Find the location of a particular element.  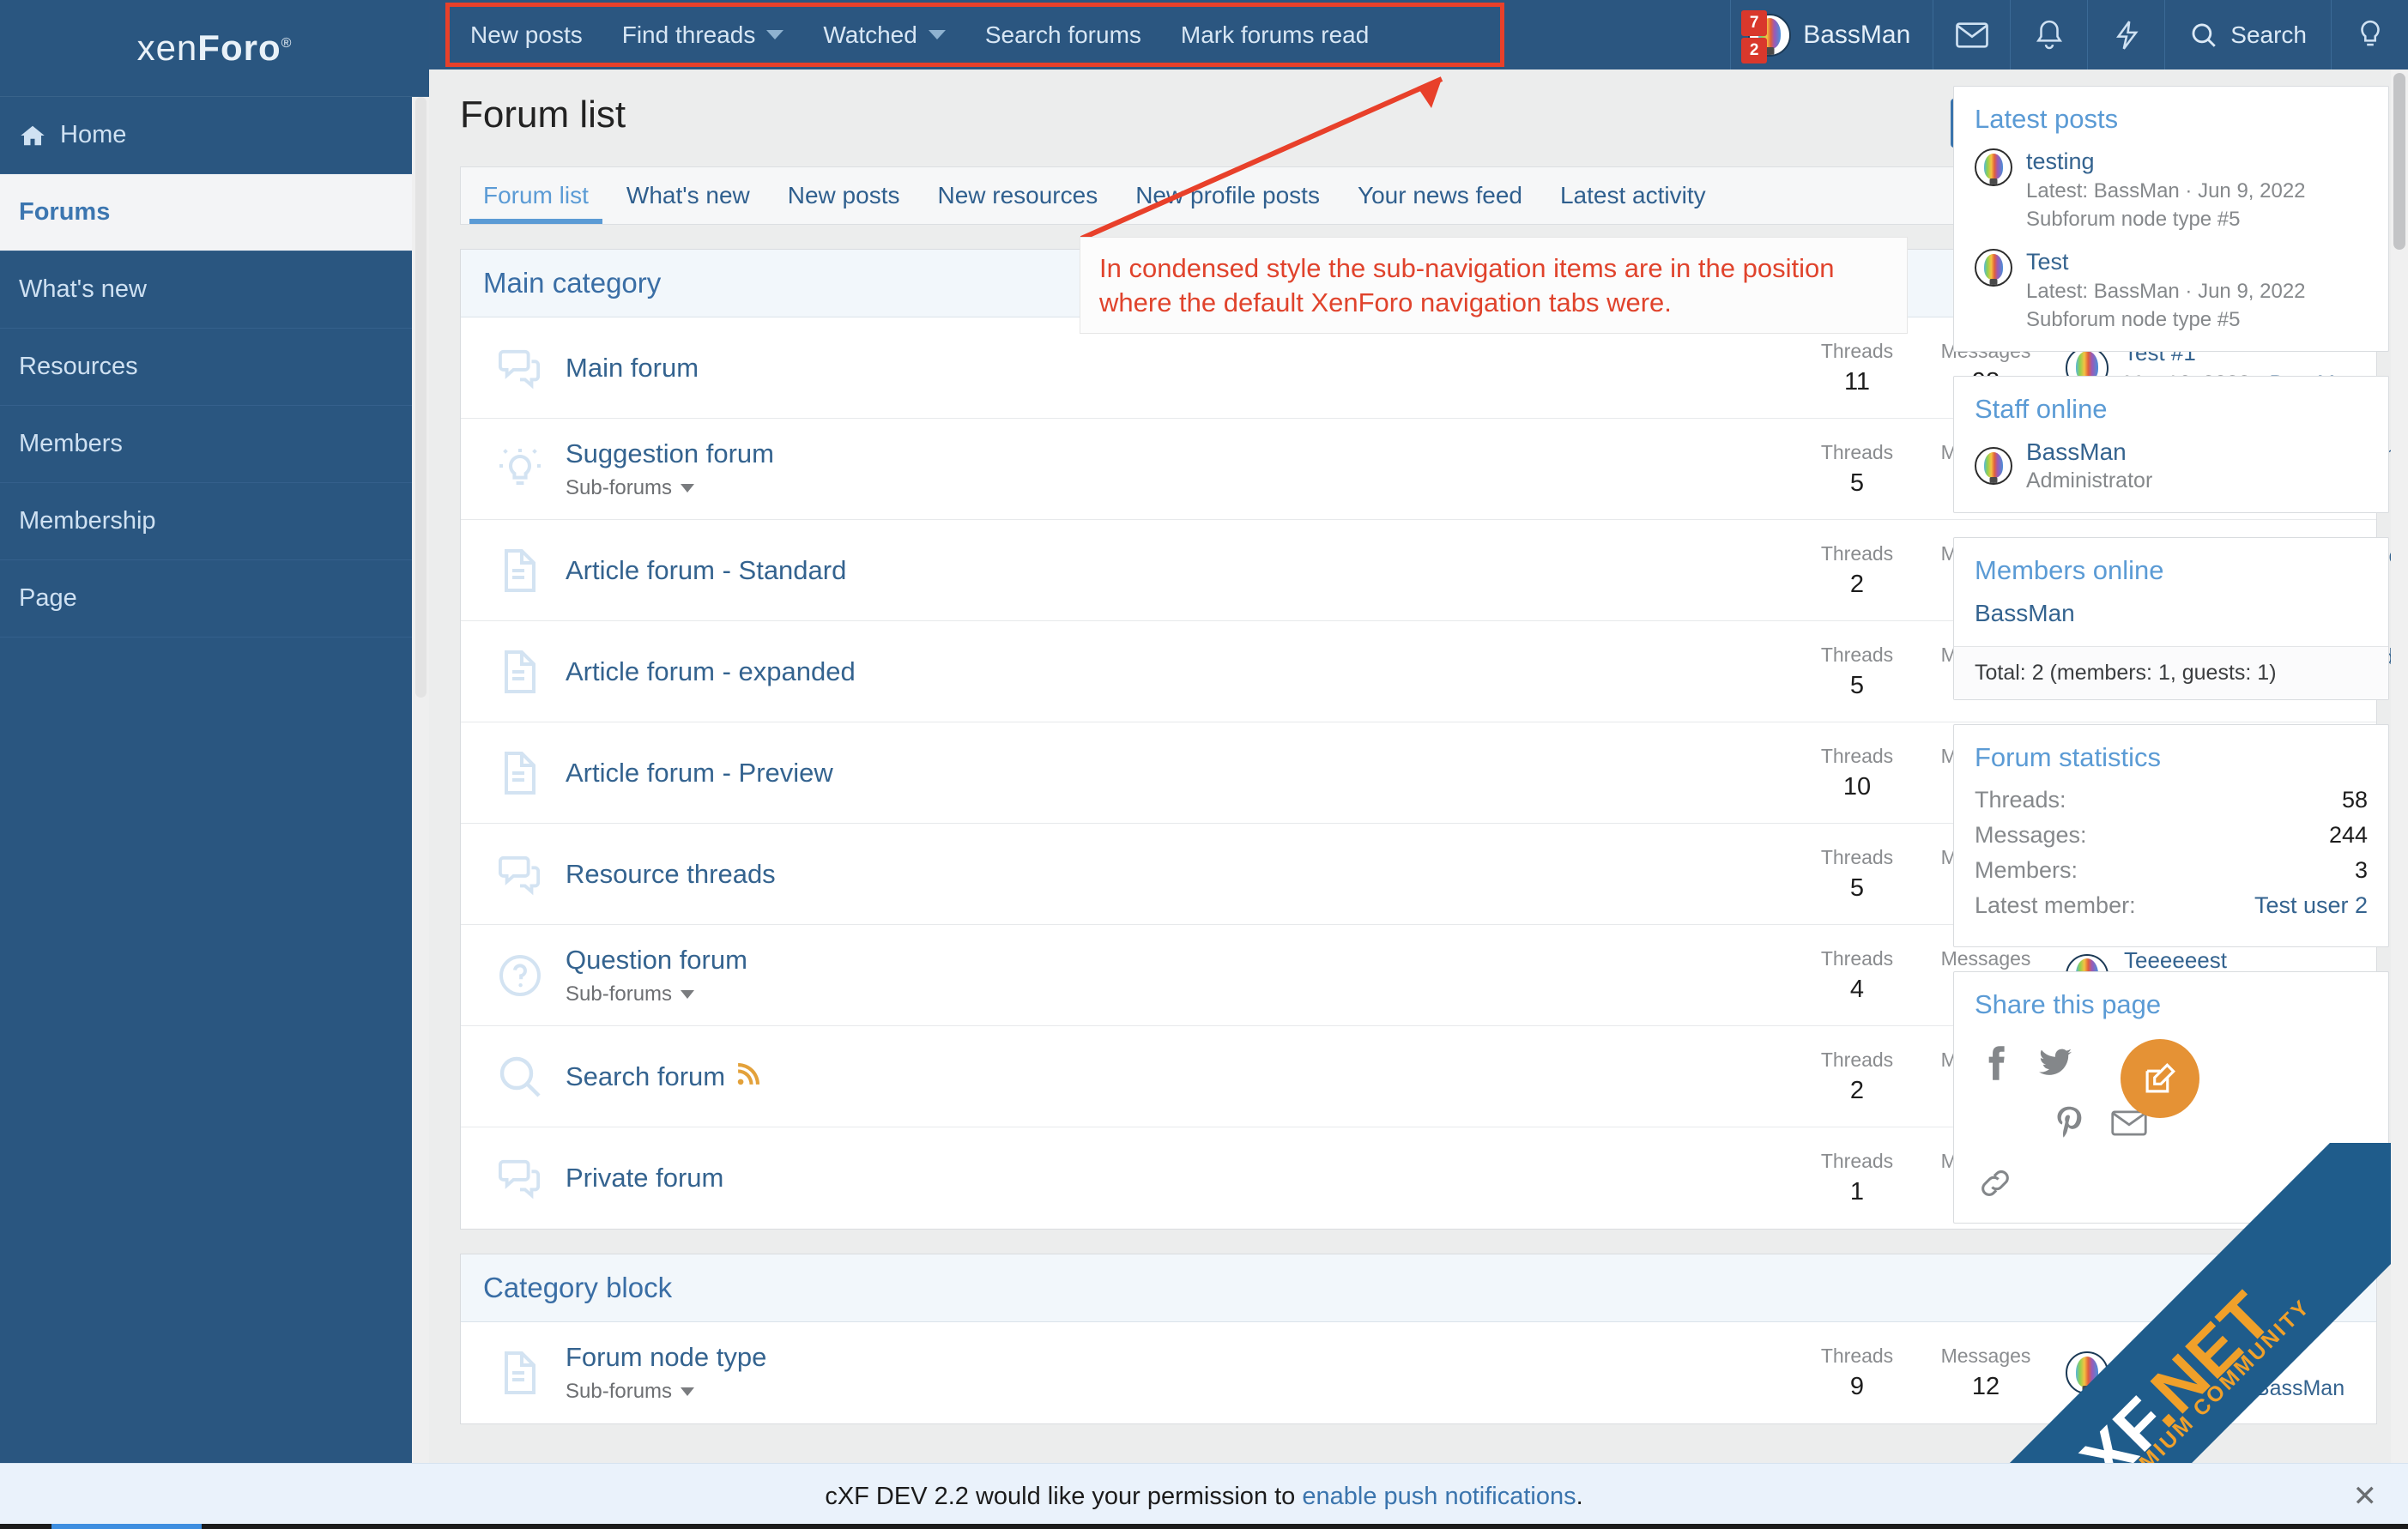

tab-forum-list: Forum list is located at coordinates (536, 196).